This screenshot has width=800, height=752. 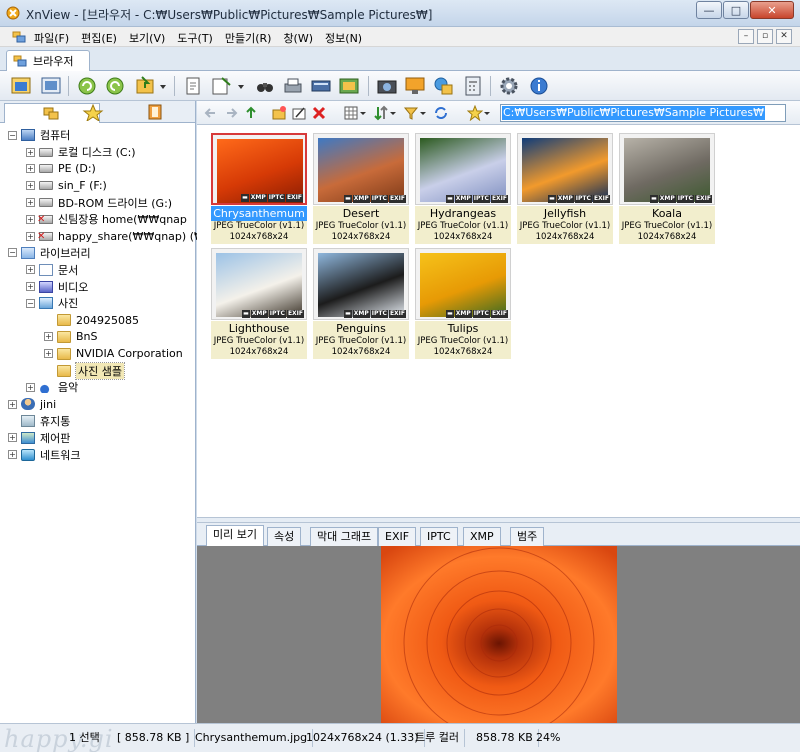 What do you see at coordinates (235, 535) in the screenshot?
I see `preview-tab: 미리 보기` at bounding box center [235, 535].